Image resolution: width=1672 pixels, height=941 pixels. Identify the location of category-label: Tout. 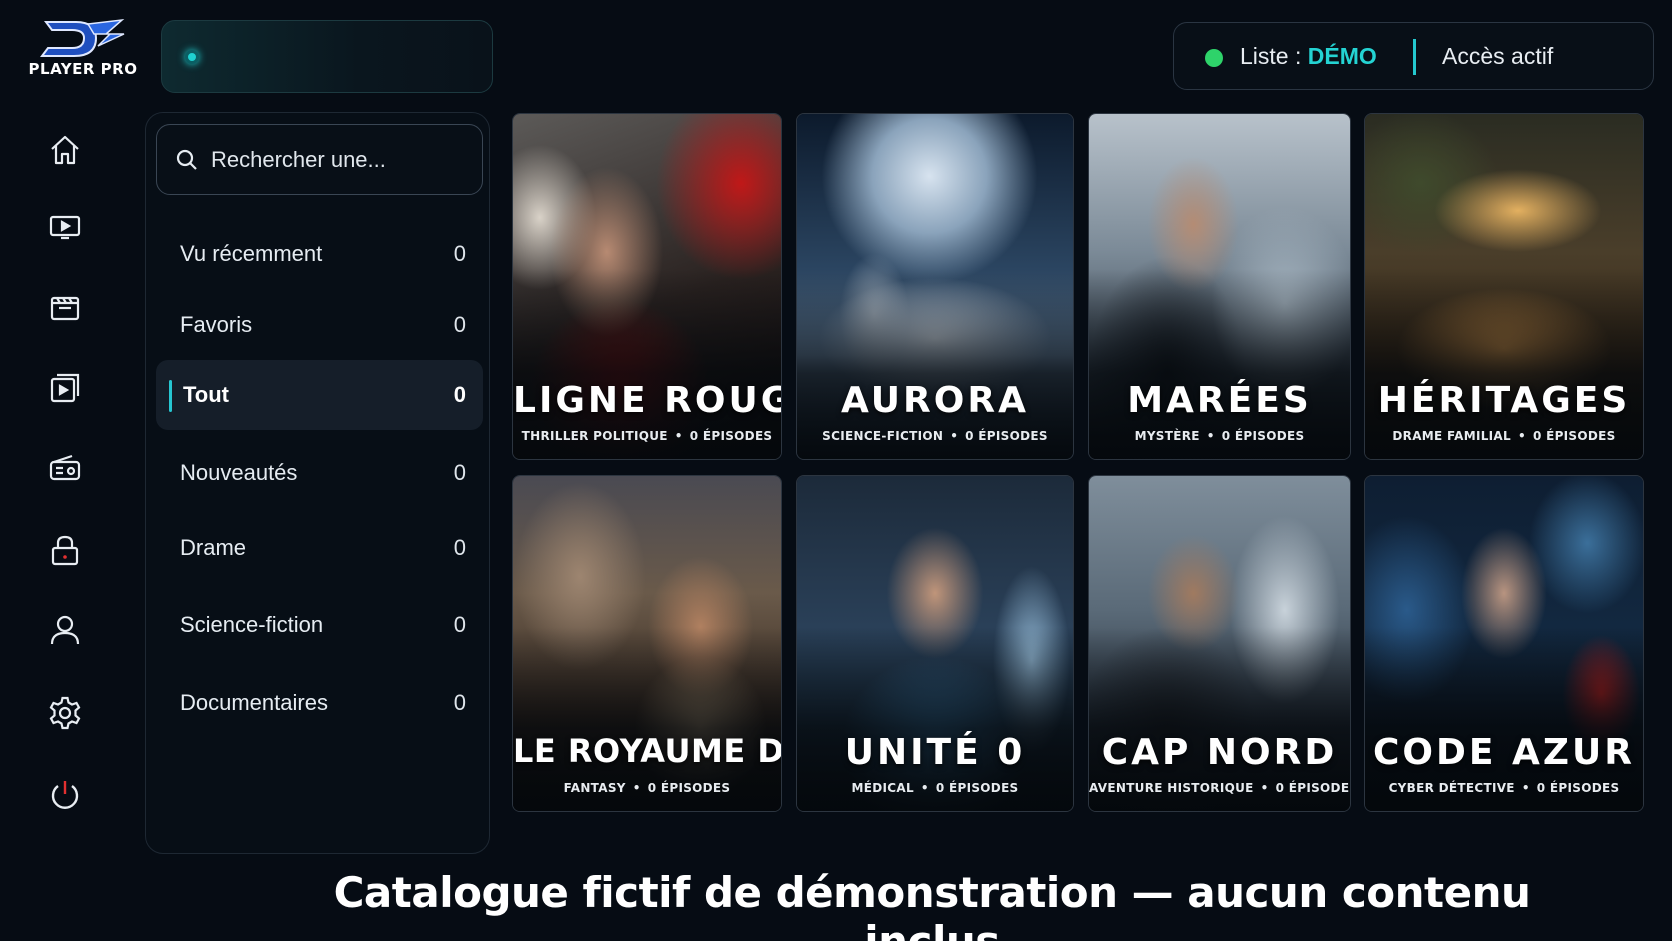
(206, 394).